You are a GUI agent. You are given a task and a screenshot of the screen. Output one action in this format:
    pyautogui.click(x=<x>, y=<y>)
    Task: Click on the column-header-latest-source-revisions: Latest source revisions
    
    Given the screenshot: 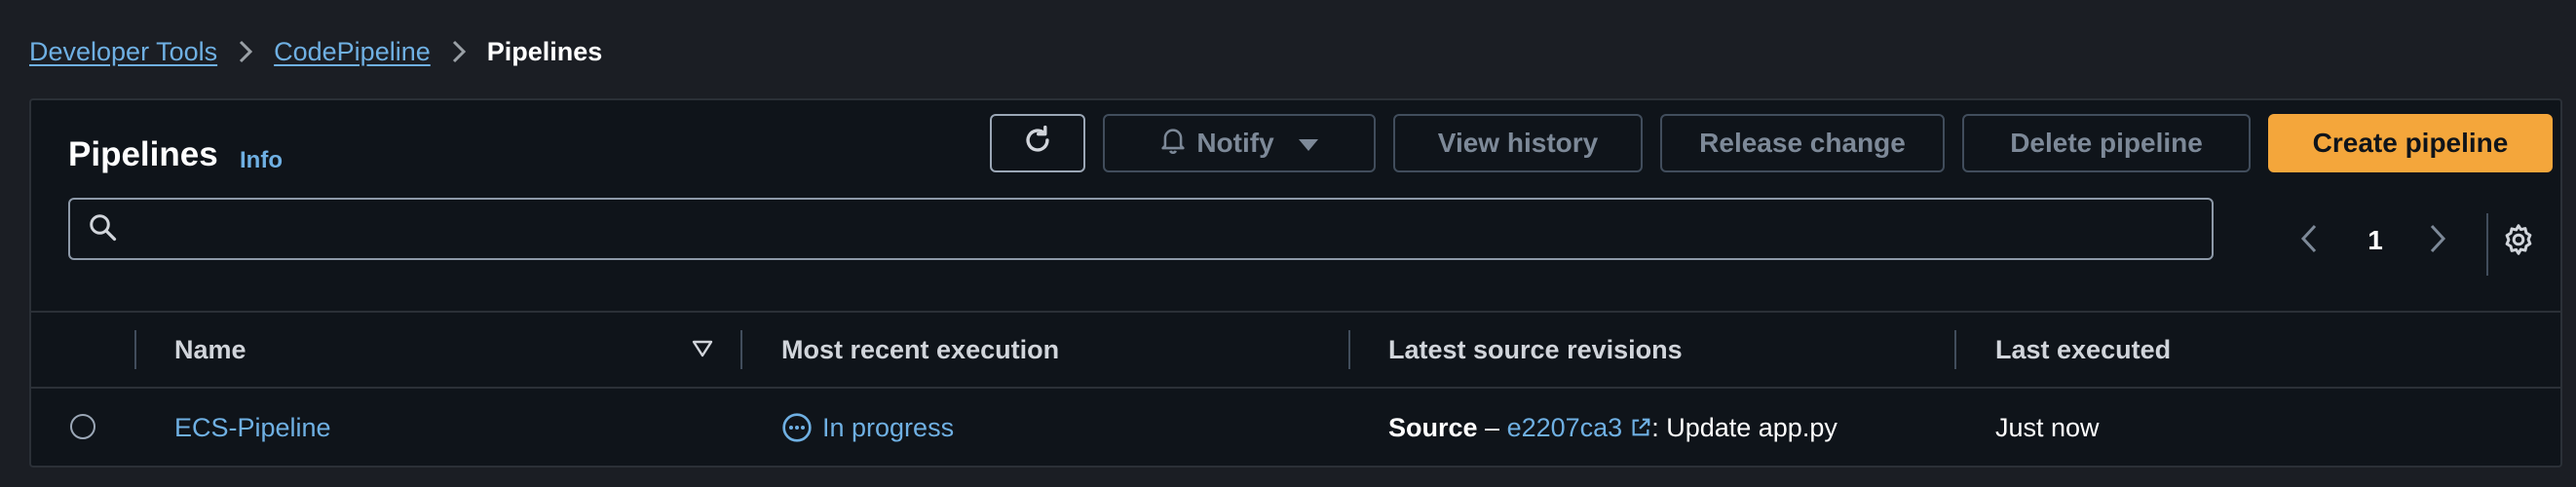 What is the action you would take?
    pyautogui.click(x=1535, y=350)
    